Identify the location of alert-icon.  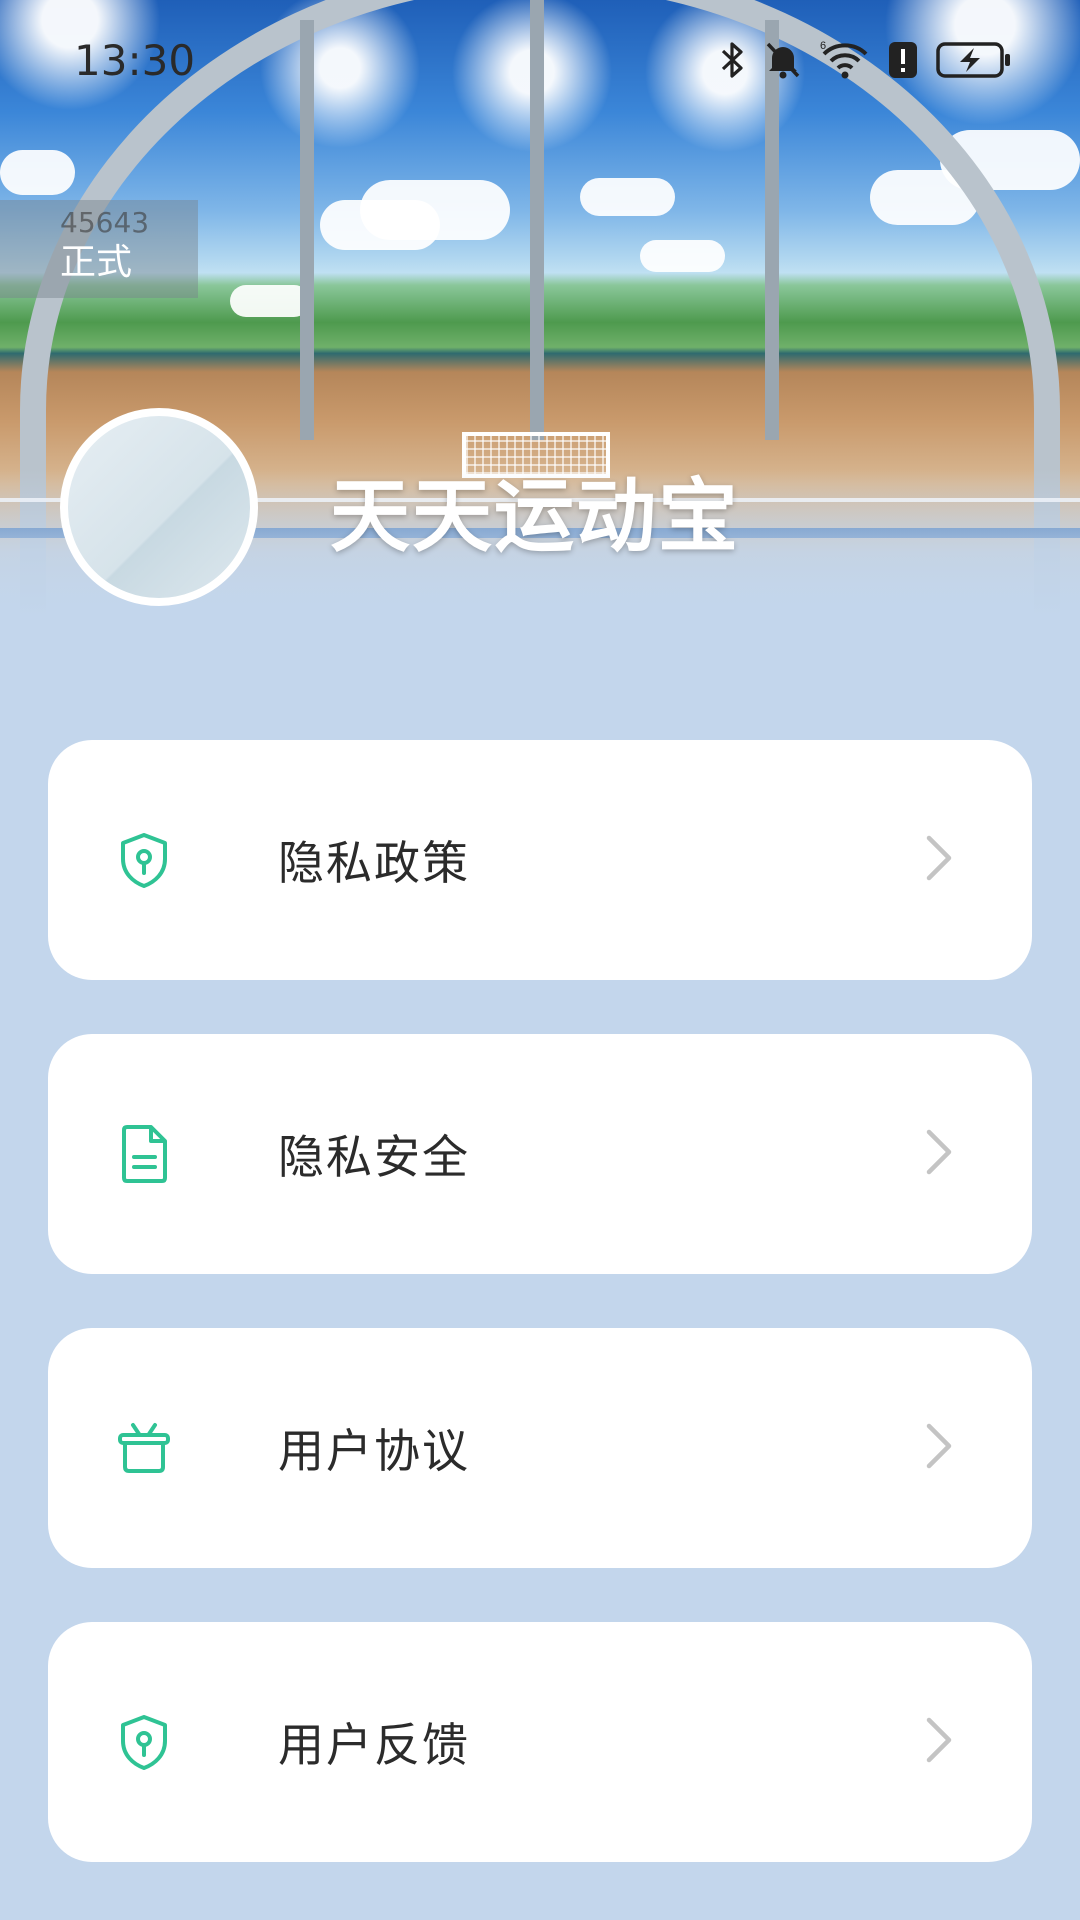
(903, 60).